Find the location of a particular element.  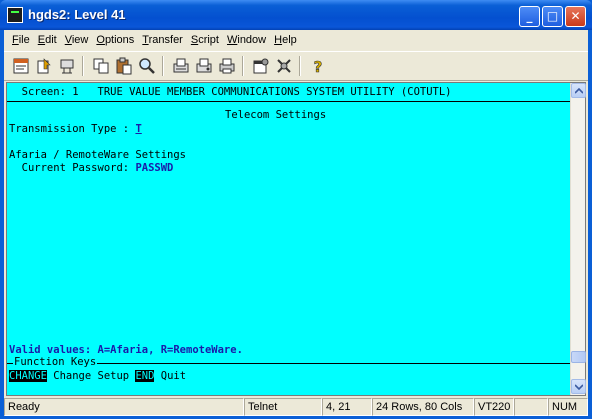

find-icon is located at coordinates (147, 66).